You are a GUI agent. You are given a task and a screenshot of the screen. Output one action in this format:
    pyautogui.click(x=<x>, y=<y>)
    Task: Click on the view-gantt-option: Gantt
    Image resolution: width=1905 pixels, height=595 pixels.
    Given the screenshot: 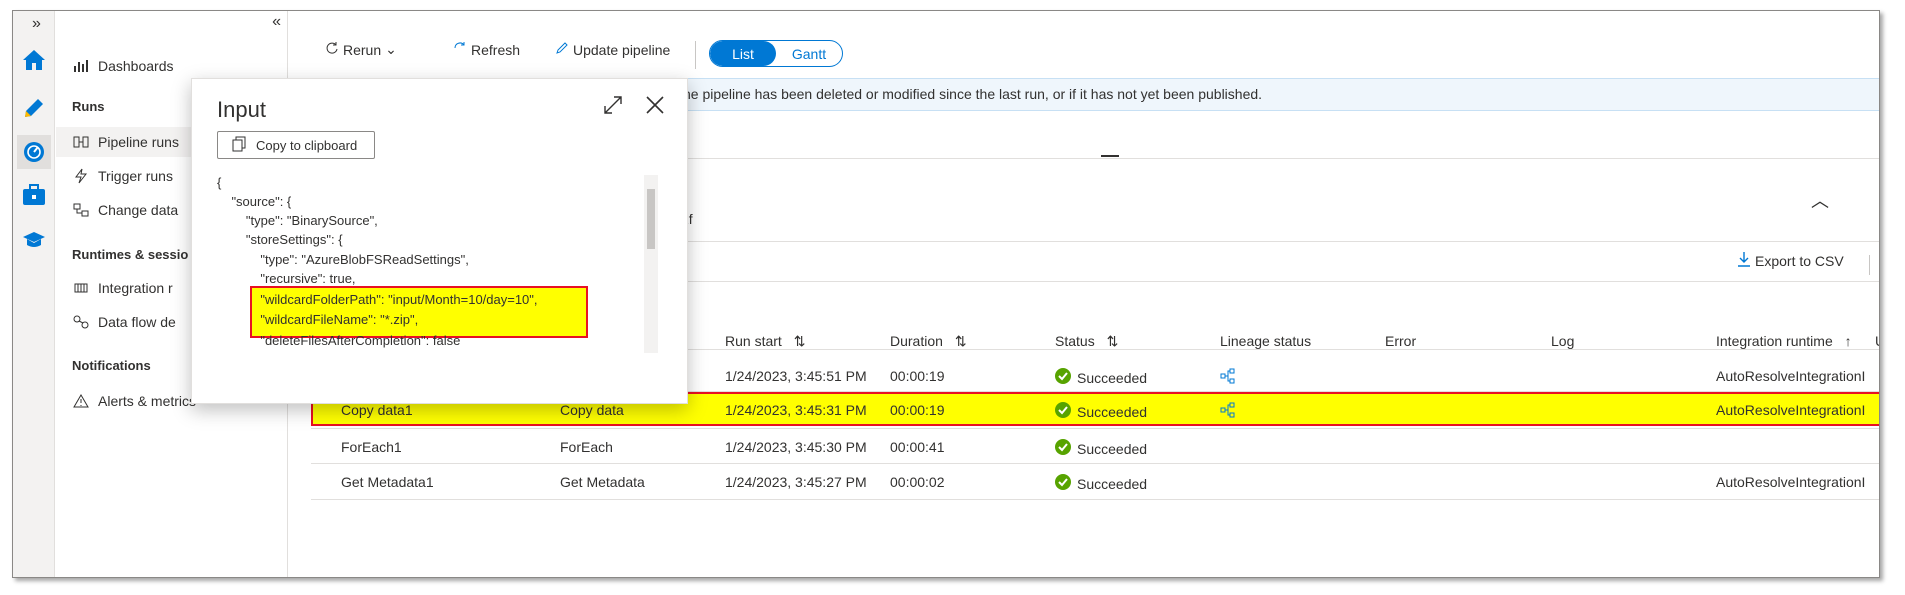 What is the action you would take?
    pyautogui.click(x=809, y=53)
    